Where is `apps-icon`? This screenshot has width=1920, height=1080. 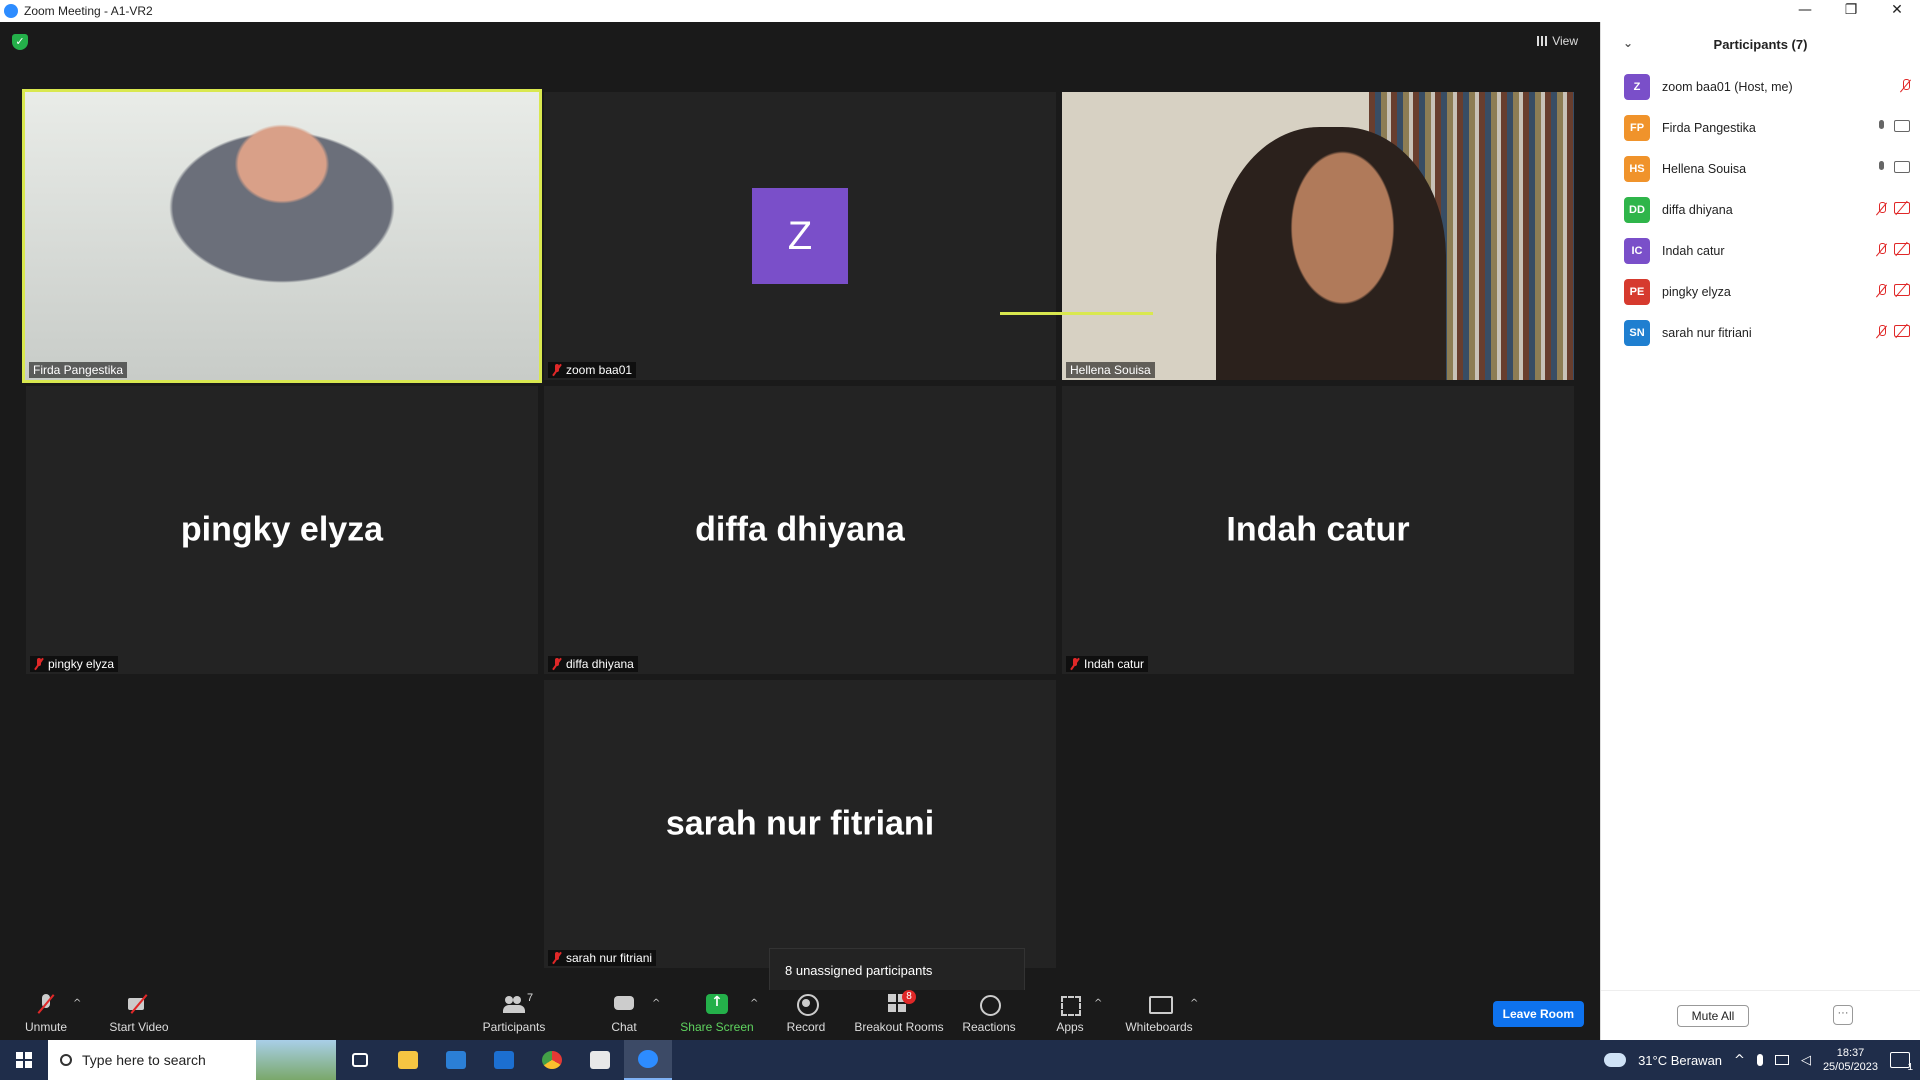
apps-icon is located at coordinates (1070, 1005).